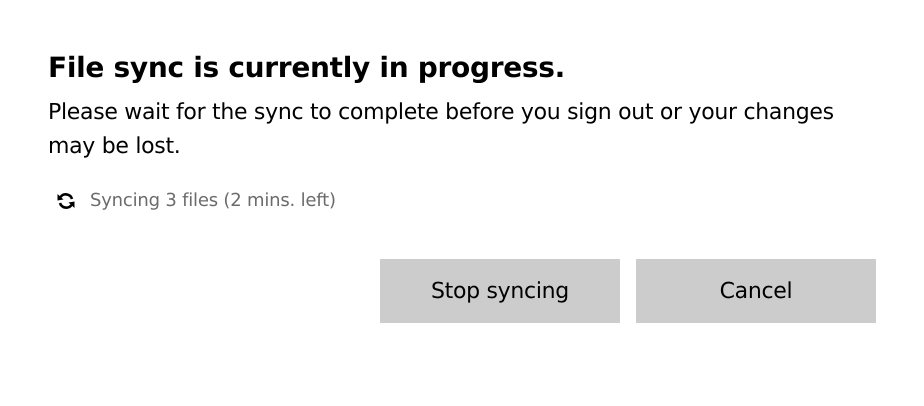  I want to click on dialog-button: Cancel, so click(756, 291).